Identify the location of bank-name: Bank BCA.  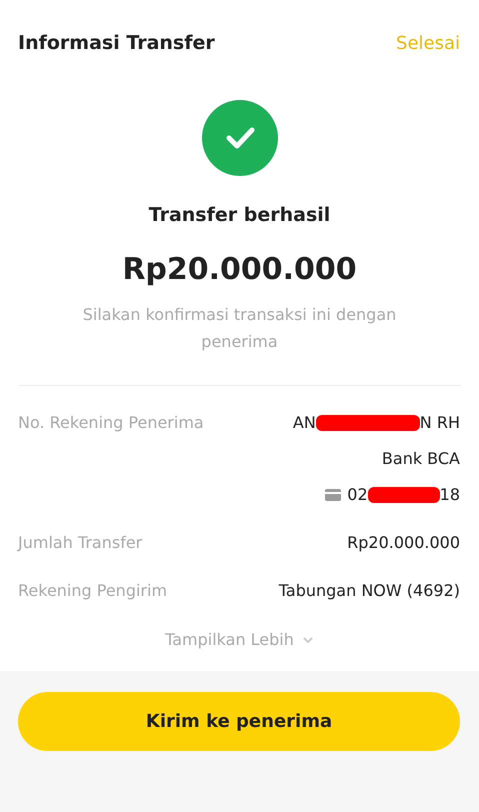
(421, 459).